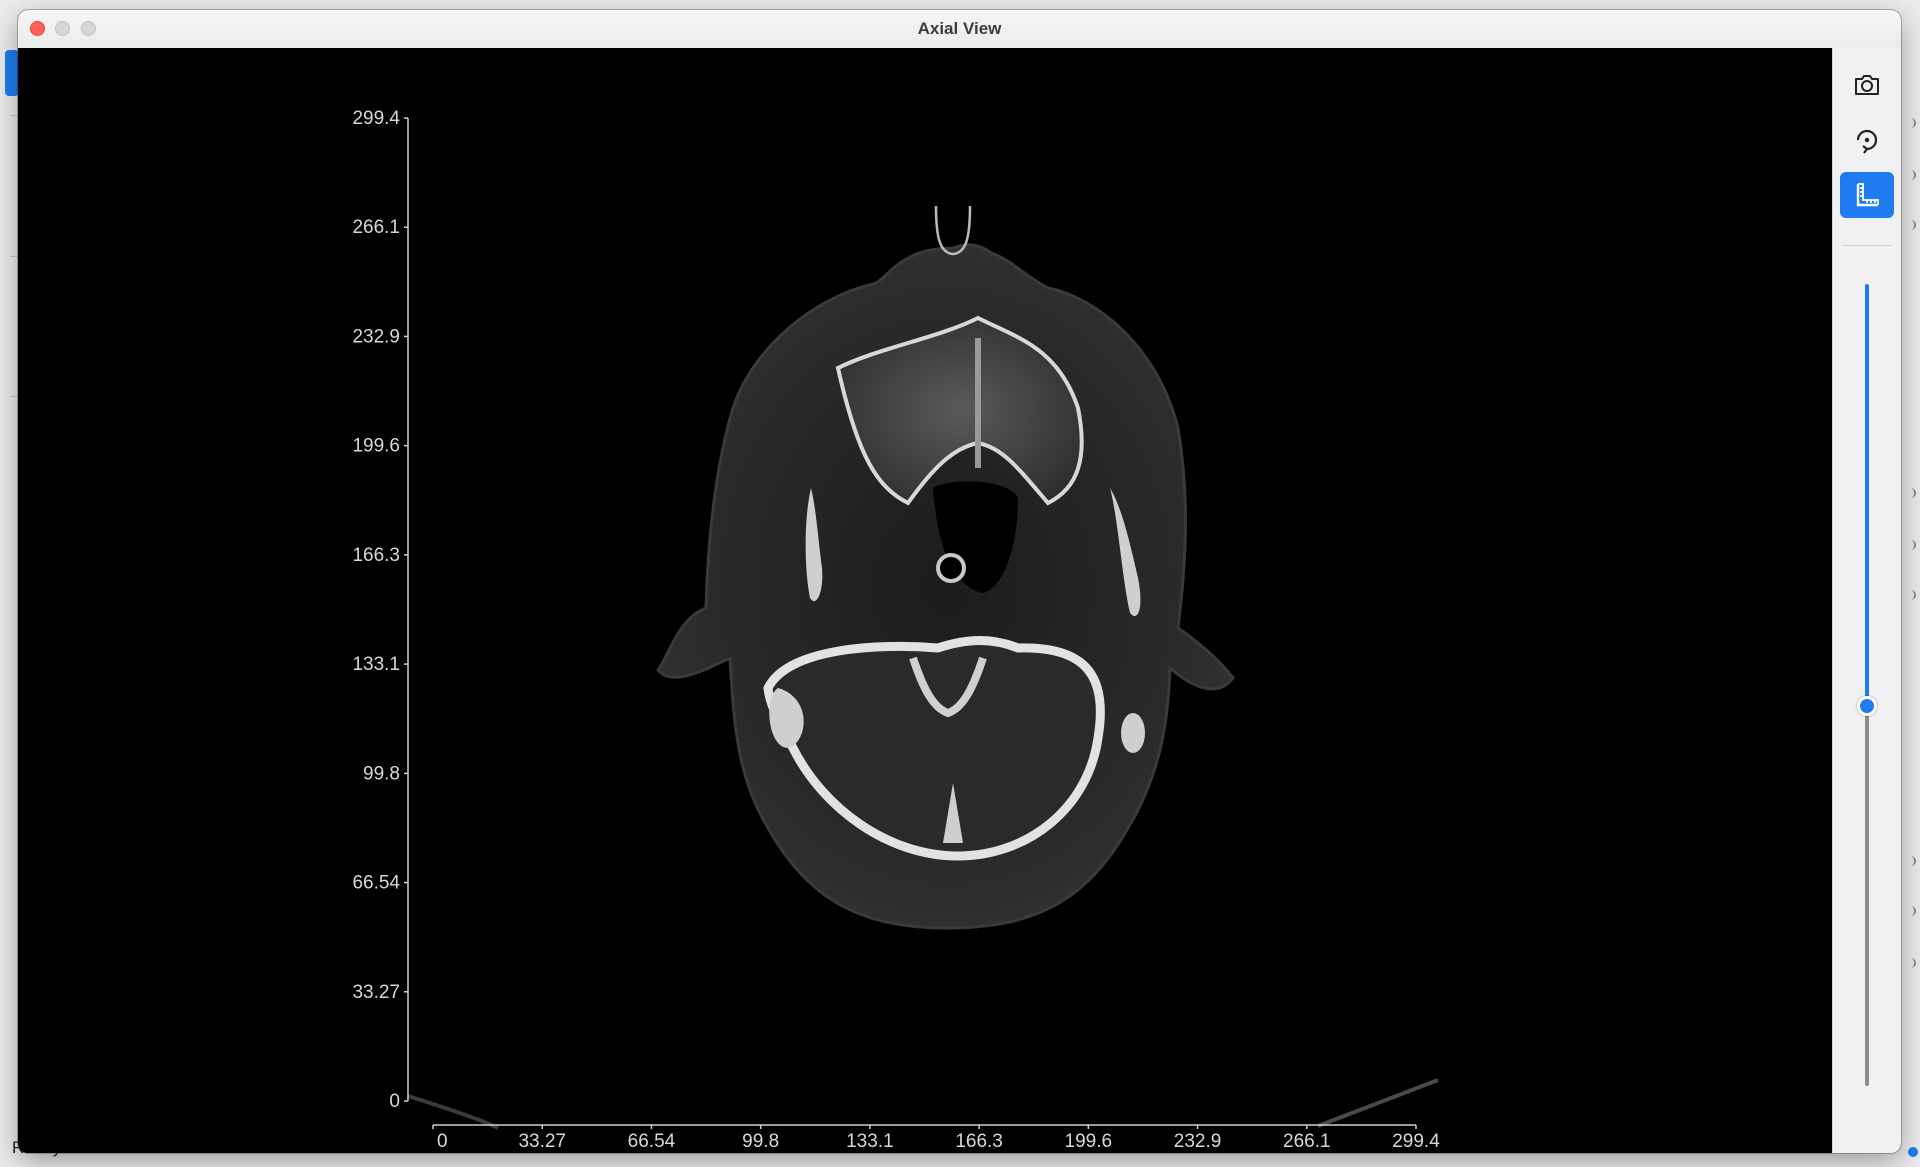 This screenshot has width=1920, height=1167. Describe the element at coordinates (12, 73) in the screenshot. I see `background-selected-item` at that location.